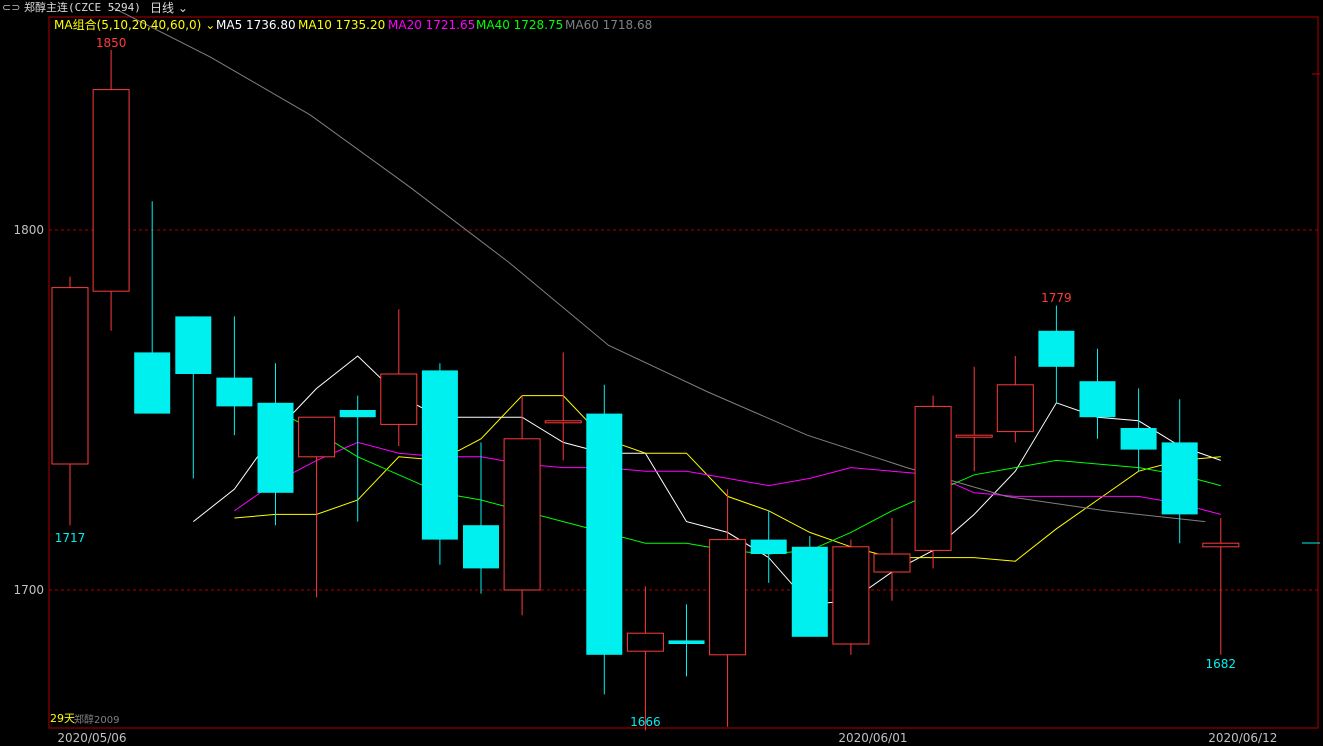 This screenshot has height=746, width=1323. Describe the element at coordinates (97, 720) in the screenshot. I see `watermark: 郑醇2009` at that location.